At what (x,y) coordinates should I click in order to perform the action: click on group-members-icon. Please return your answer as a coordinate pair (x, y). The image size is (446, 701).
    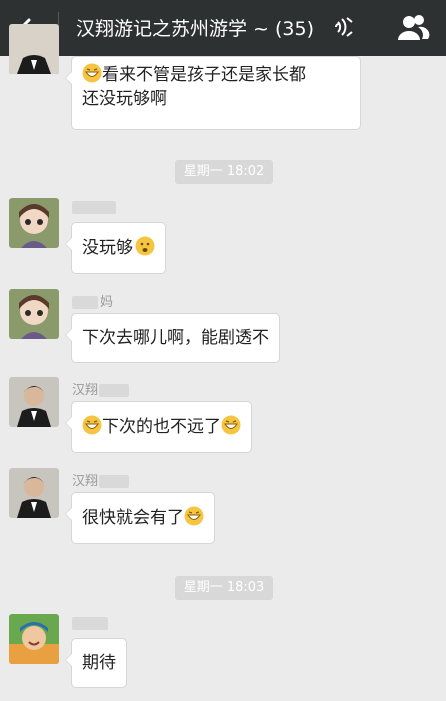
    Looking at the image, I should click on (413, 28).